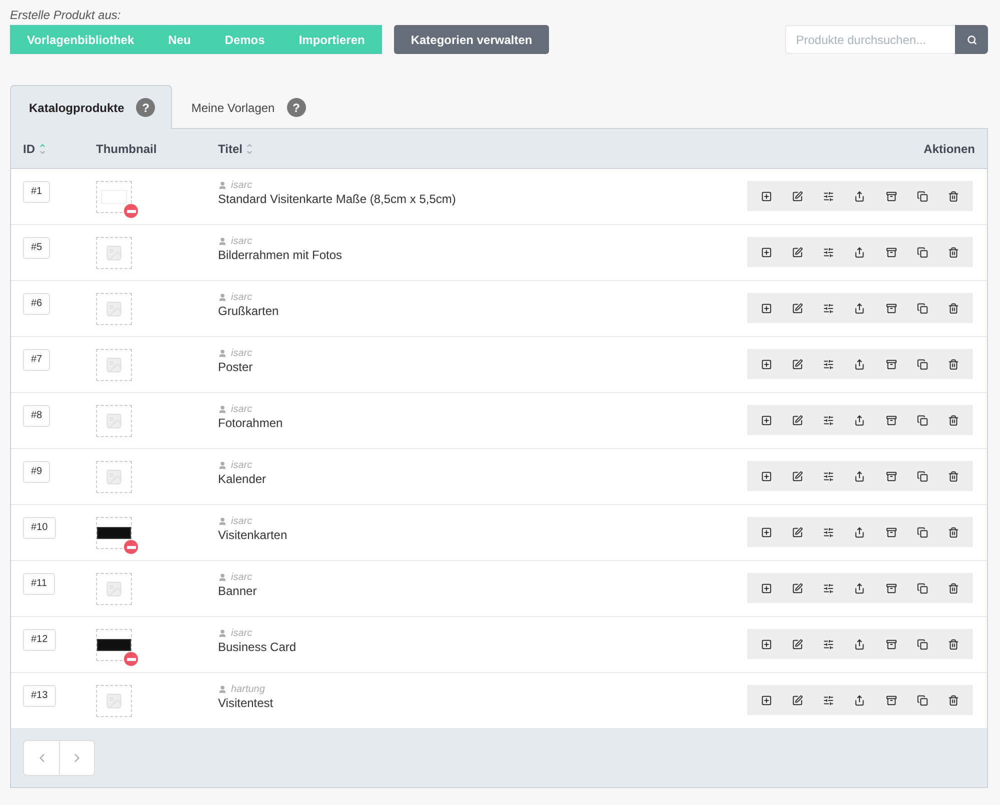 The width and height of the screenshot is (1000, 805). I want to click on id-badge: #11, so click(39, 584).